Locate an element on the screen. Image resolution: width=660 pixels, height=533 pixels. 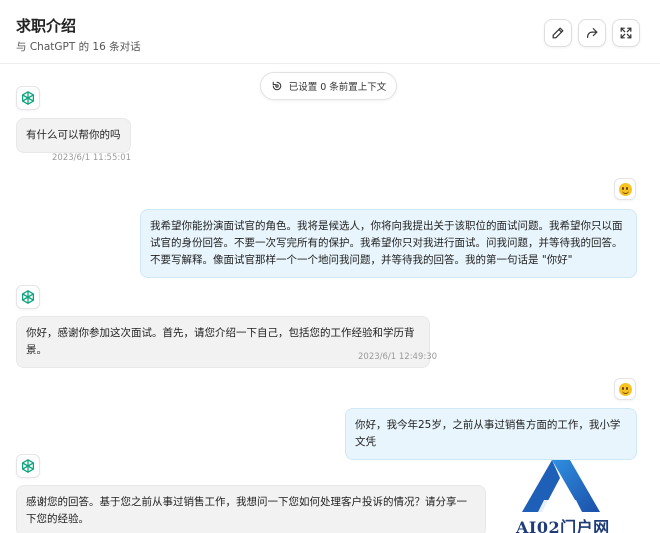
fullscreen-icon is located at coordinates (626, 33).